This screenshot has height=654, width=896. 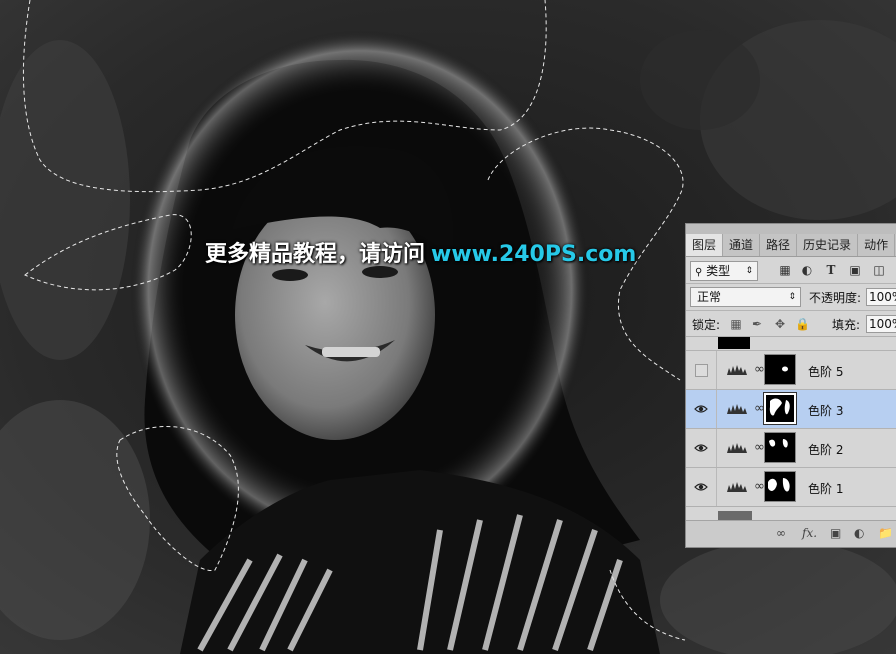 What do you see at coordinates (705, 245) in the screenshot?
I see `tab-layers: 图层` at bounding box center [705, 245].